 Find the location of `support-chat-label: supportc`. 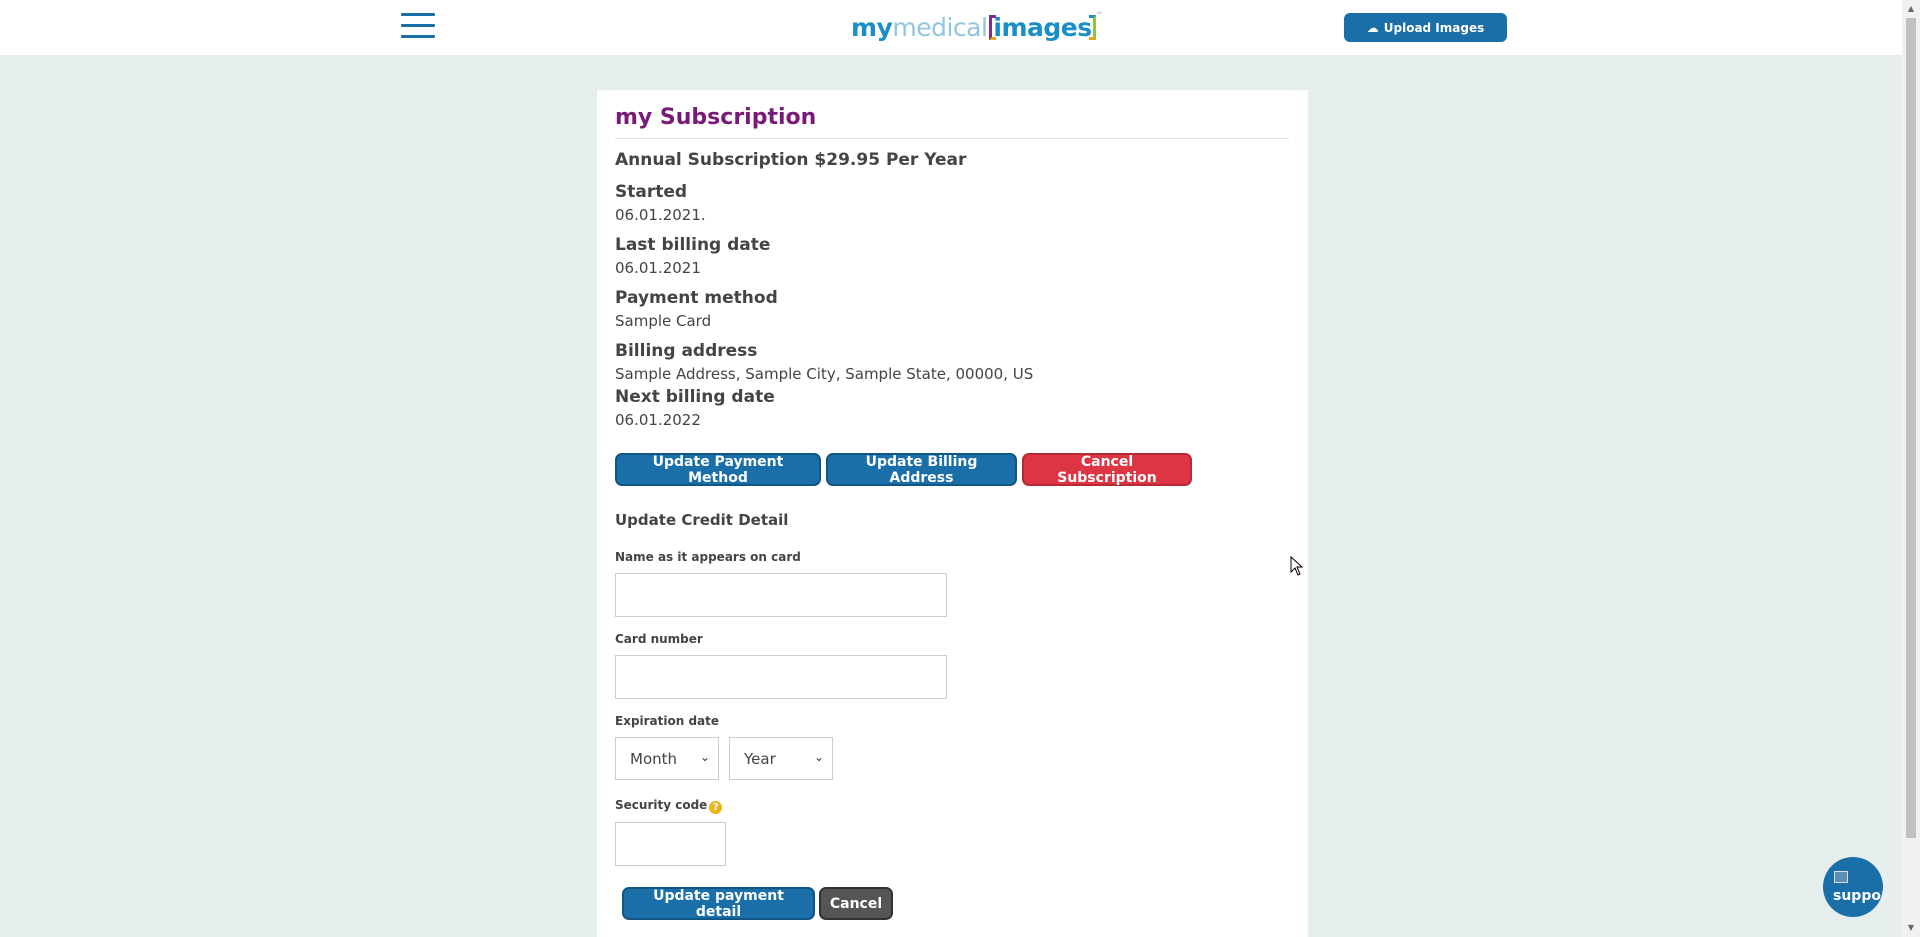

support-chat-label: supportc is located at coordinates (1858, 896).